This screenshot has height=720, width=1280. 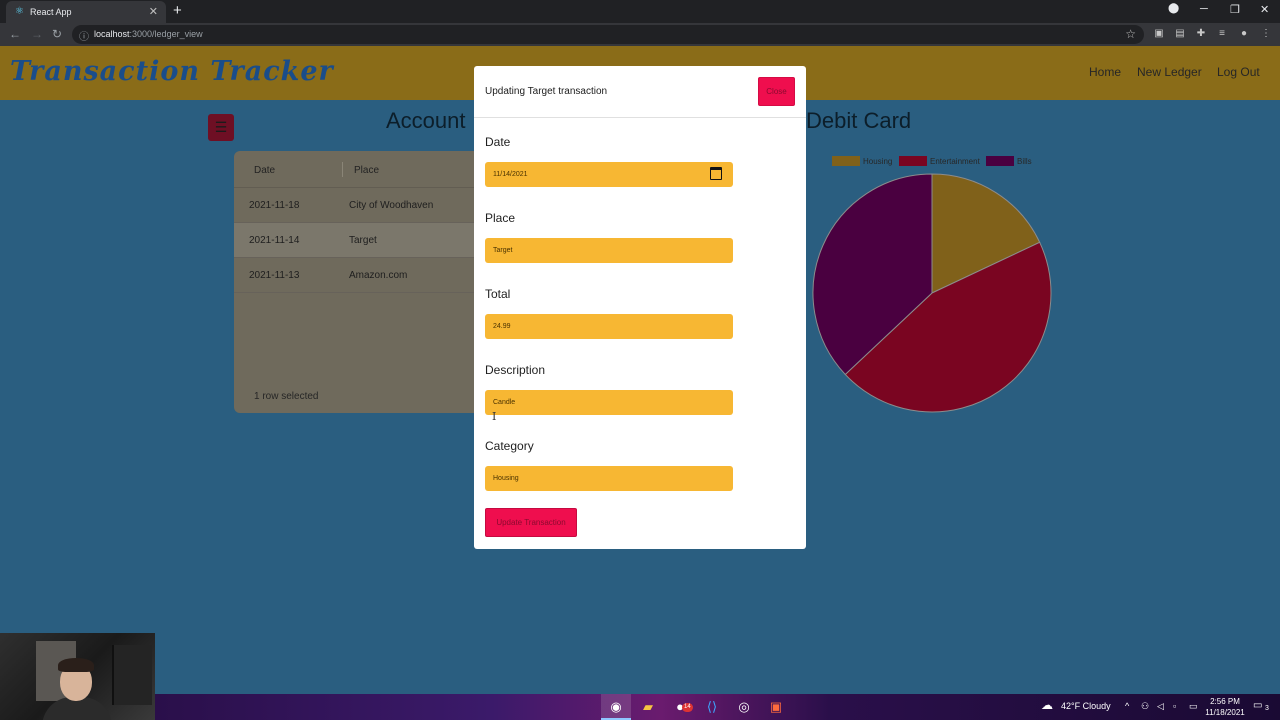 I want to click on place-value: Target, so click(x=503, y=250).